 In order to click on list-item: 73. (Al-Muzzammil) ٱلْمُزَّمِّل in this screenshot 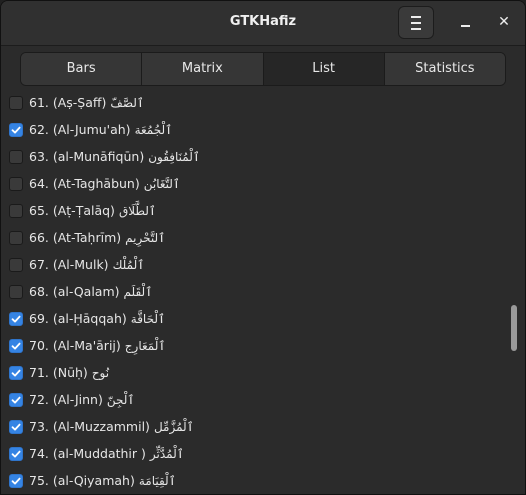, I will do `click(263, 426)`.